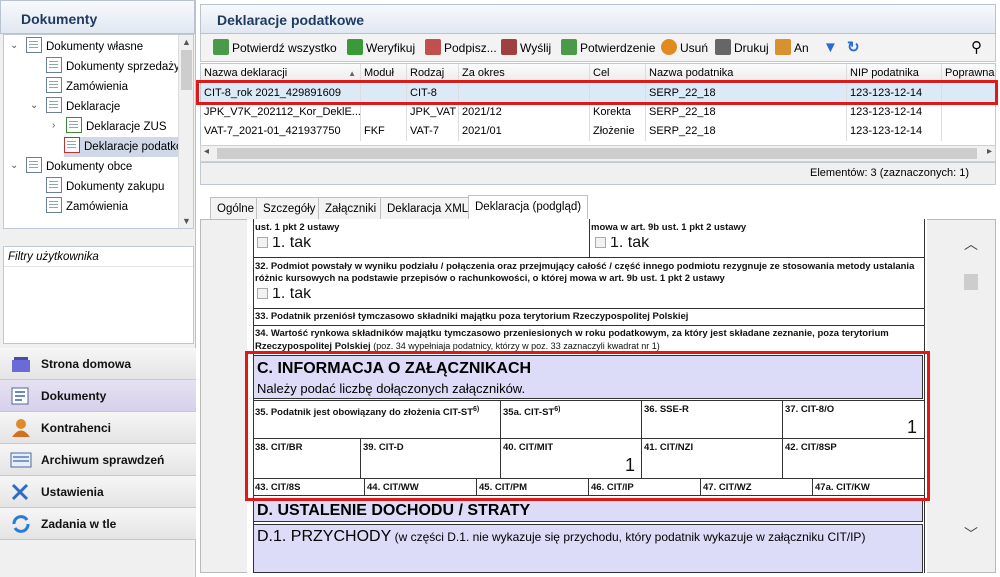 The height and width of the screenshot is (577, 1000). What do you see at coordinates (792, 48) in the screenshot?
I see `analyze-button: An` at bounding box center [792, 48].